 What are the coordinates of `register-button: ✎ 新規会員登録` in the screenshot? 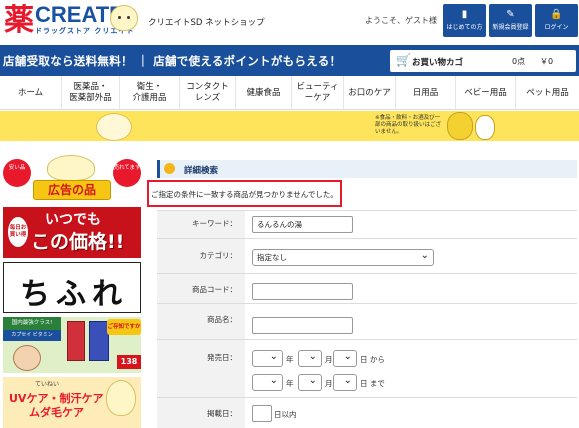 It's located at (510, 20).